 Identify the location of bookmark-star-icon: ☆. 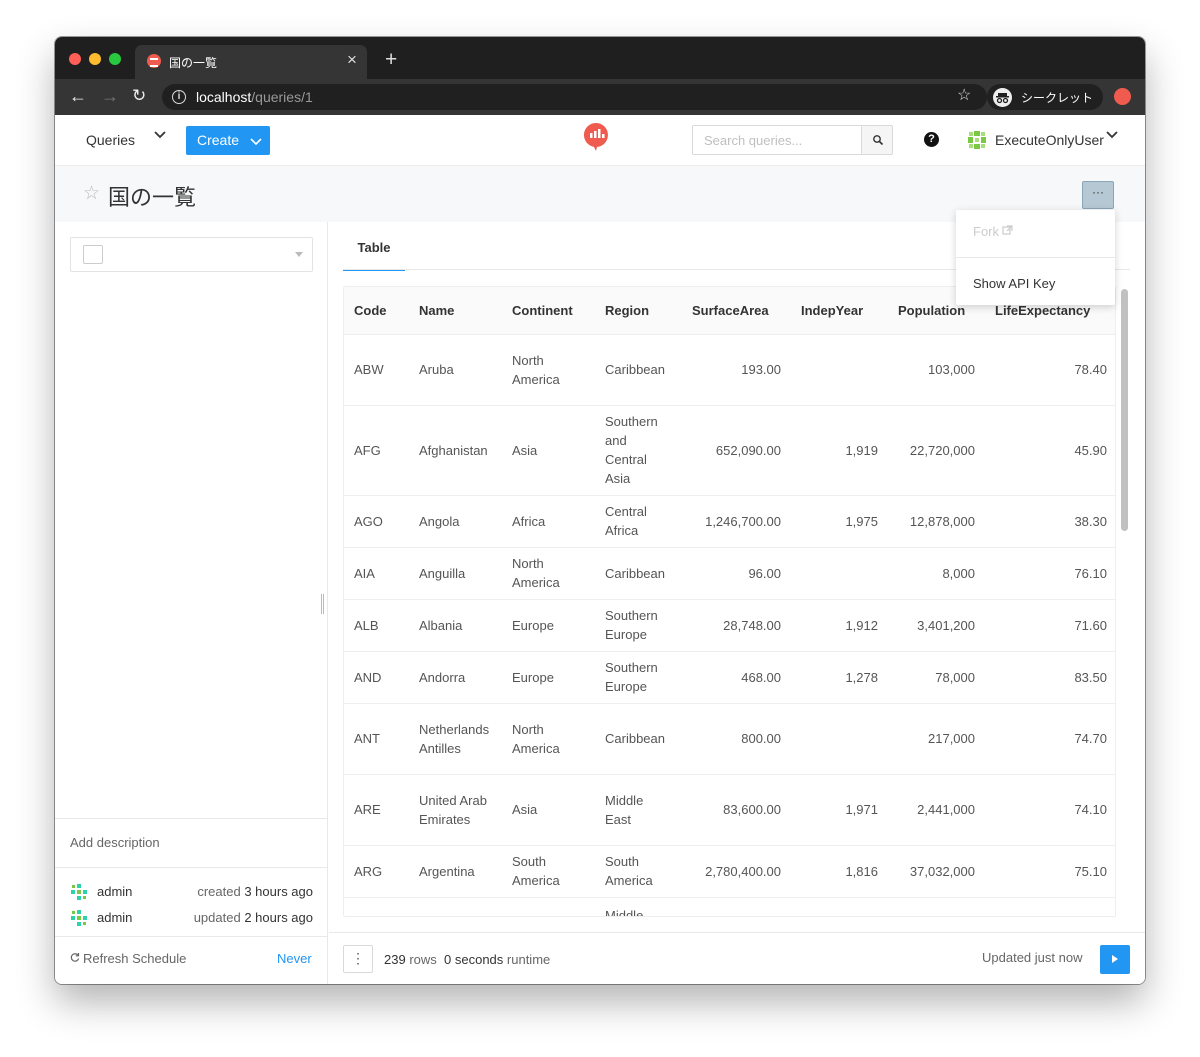
(964, 95).